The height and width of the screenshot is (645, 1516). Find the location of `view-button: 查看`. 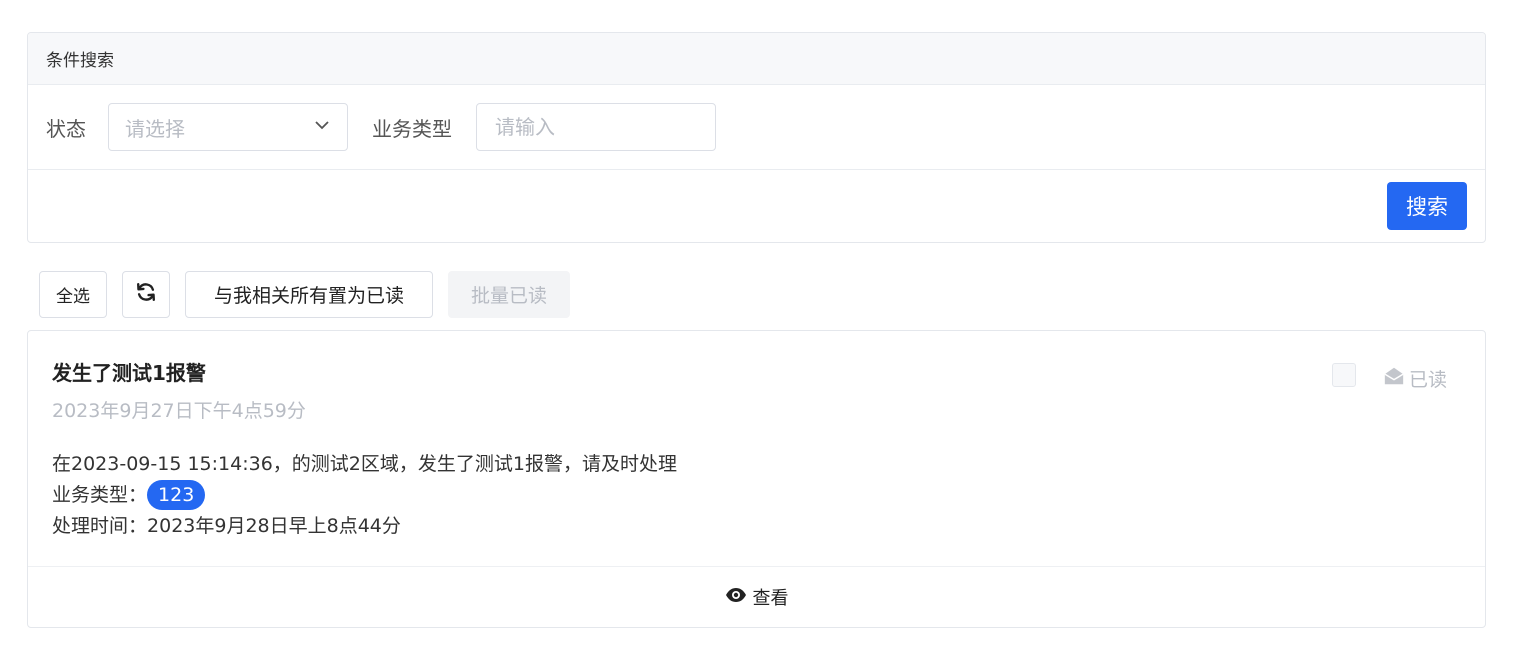

view-button: 查看 is located at coordinates (756, 597).